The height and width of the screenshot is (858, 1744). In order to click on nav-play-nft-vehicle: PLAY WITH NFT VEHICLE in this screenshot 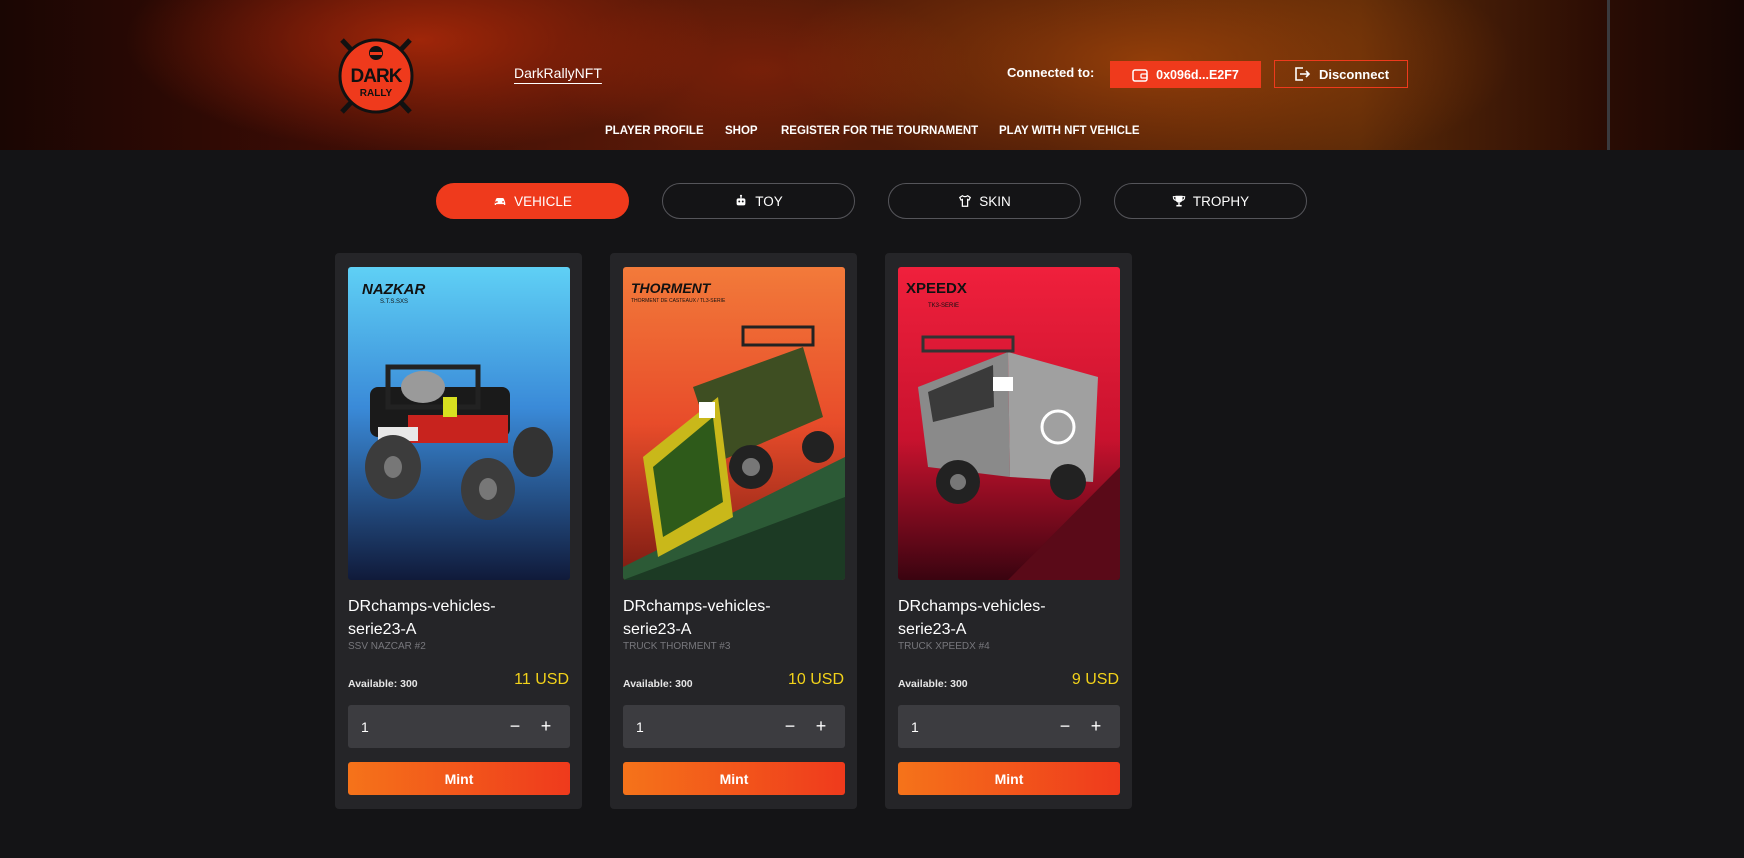, I will do `click(1069, 131)`.